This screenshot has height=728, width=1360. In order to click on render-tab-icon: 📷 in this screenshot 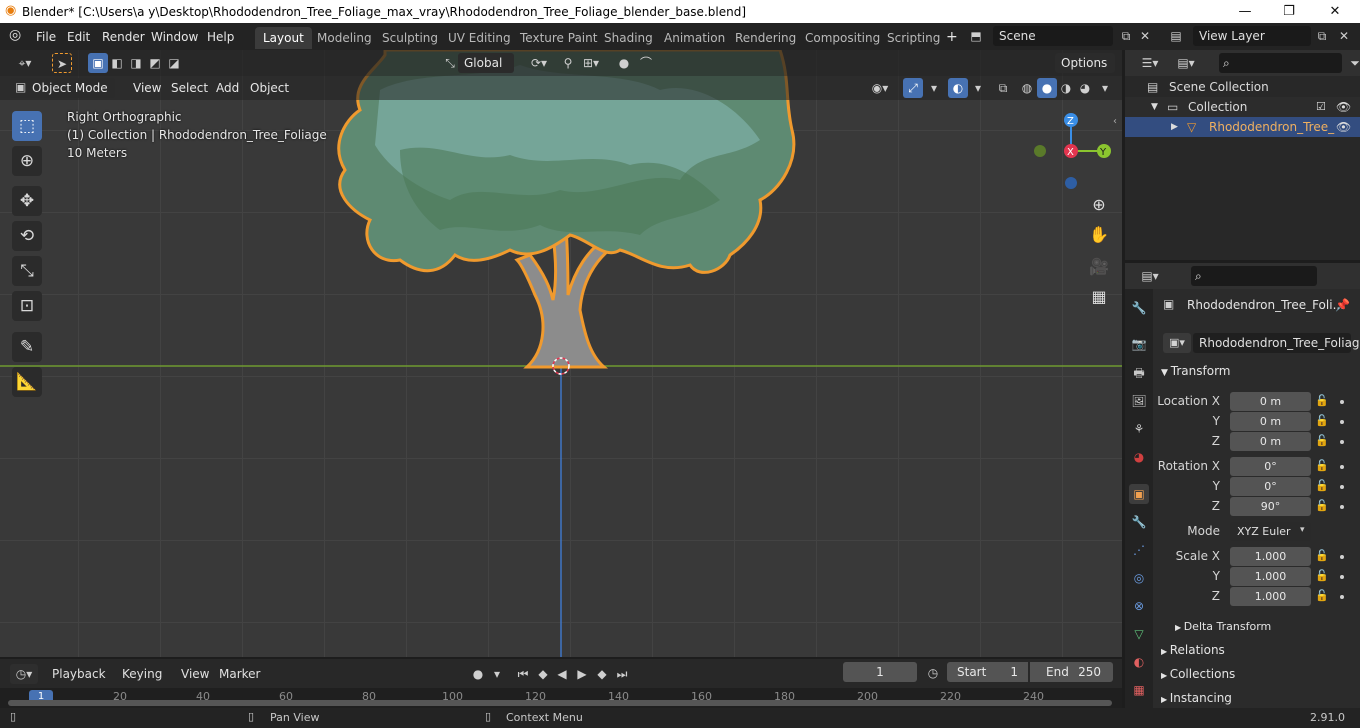, I will do `click(1139, 344)`.